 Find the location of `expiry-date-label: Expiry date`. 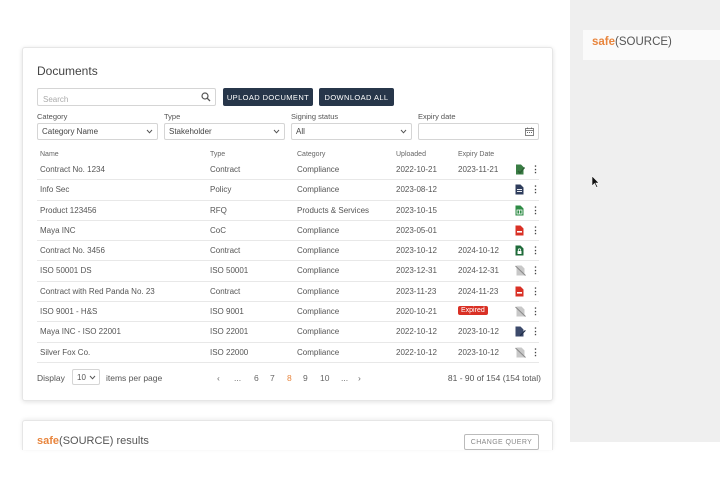

expiry-date-label: Expiry date is located at coordinates (437, 116).